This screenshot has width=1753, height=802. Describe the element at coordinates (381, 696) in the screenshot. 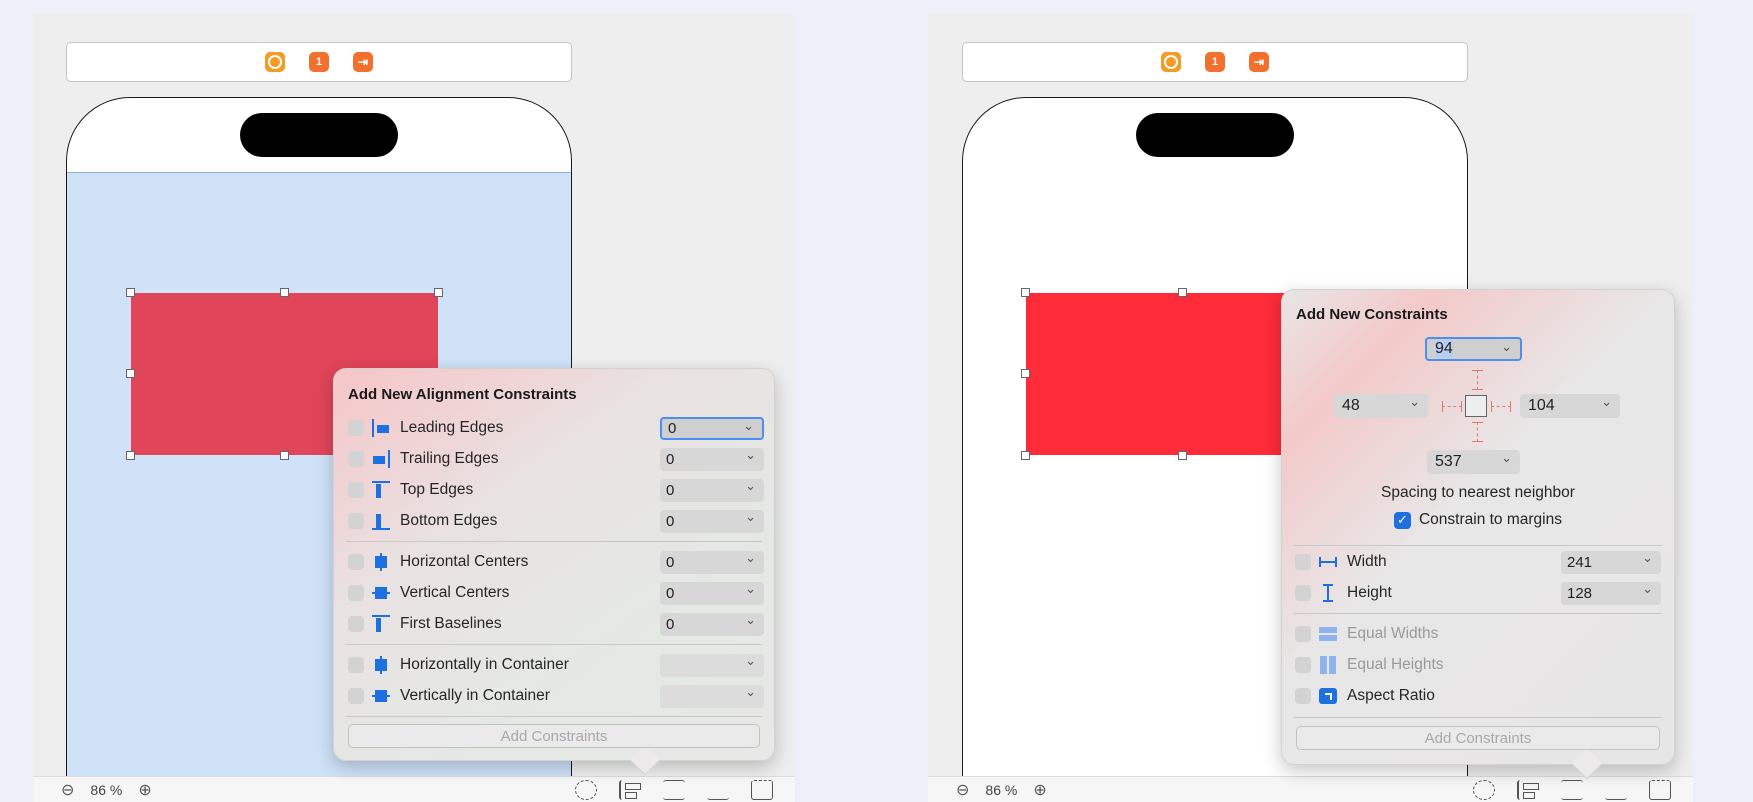

I see `vertically-in-container-icon` at that location.